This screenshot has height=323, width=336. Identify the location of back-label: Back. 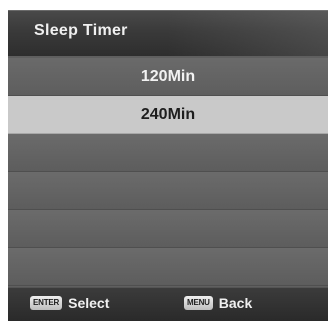
(235, 303).